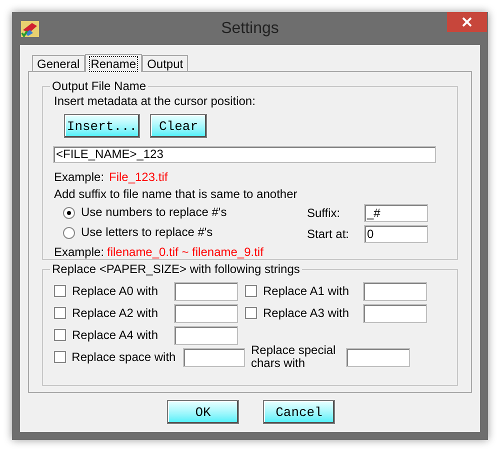 This screenshot has width=499, height=462. I want to click on checkbox-label: Replace A3 with, so click(313, 313).